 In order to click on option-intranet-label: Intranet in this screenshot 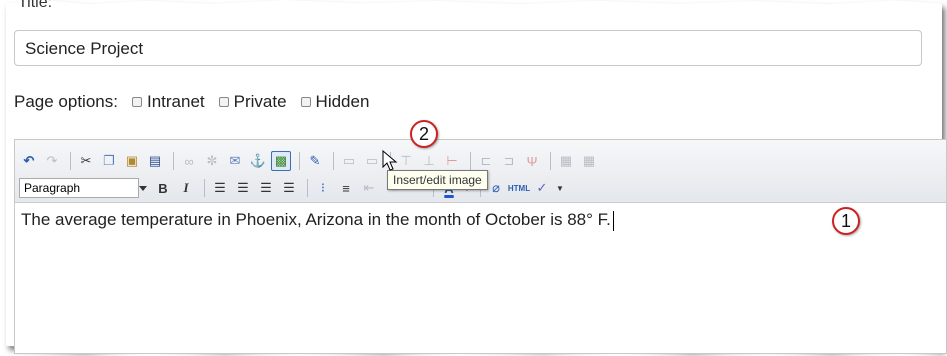, I will do `click(175, 101)`.